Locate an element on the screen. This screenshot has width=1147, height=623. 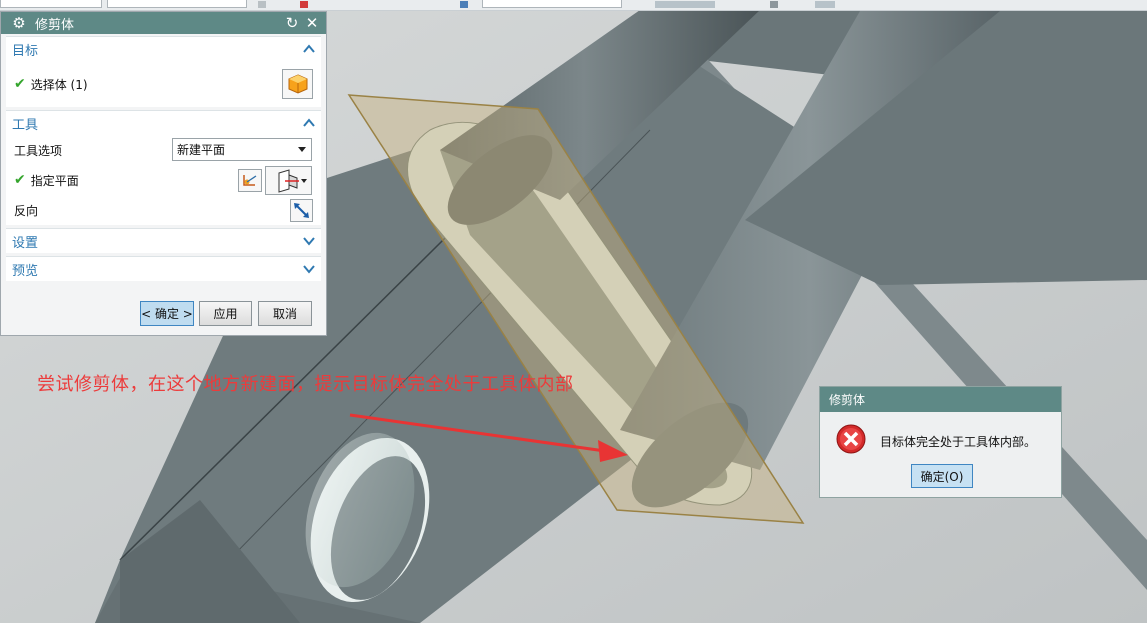
section-settings-header: 设置 is located at coordinates (163, 241).